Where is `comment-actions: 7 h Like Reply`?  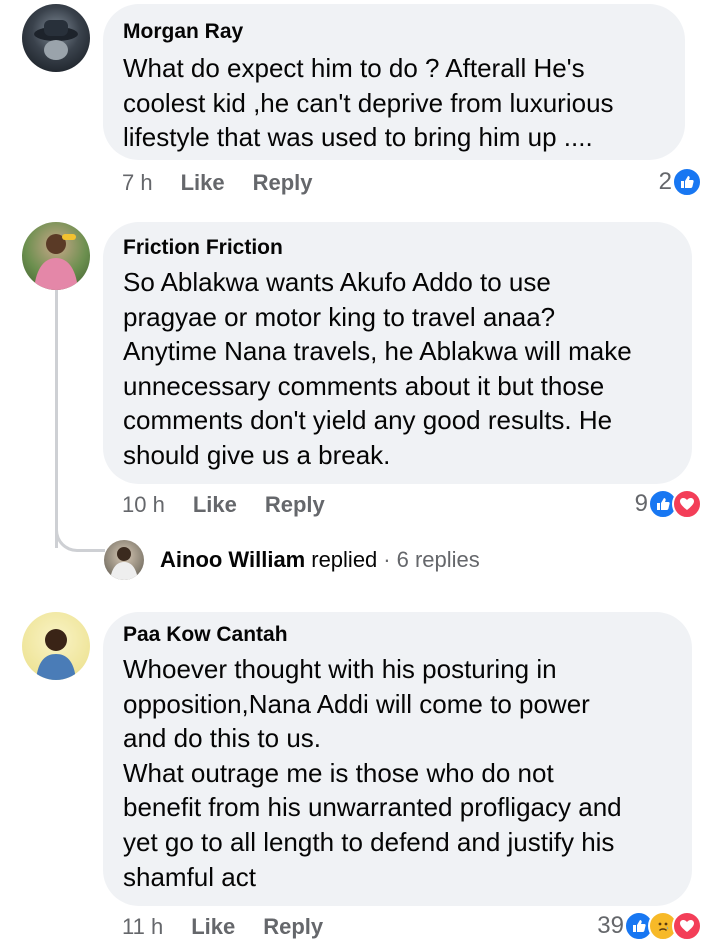
comment-actions: 7 h Like Reply is located at coordinates (217, 183).